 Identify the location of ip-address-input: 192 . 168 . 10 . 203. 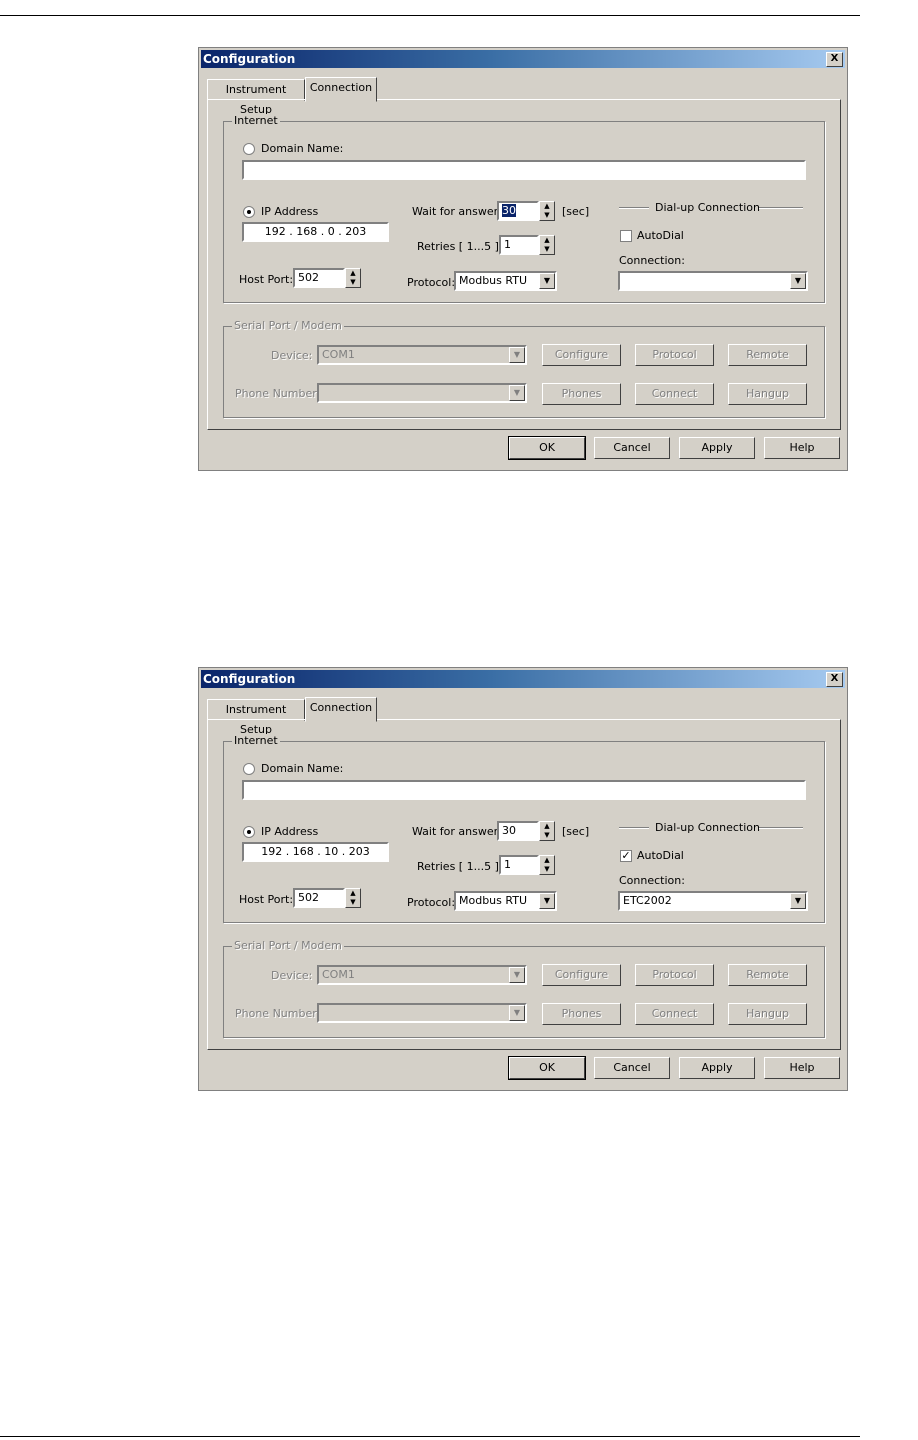
(315, 852).